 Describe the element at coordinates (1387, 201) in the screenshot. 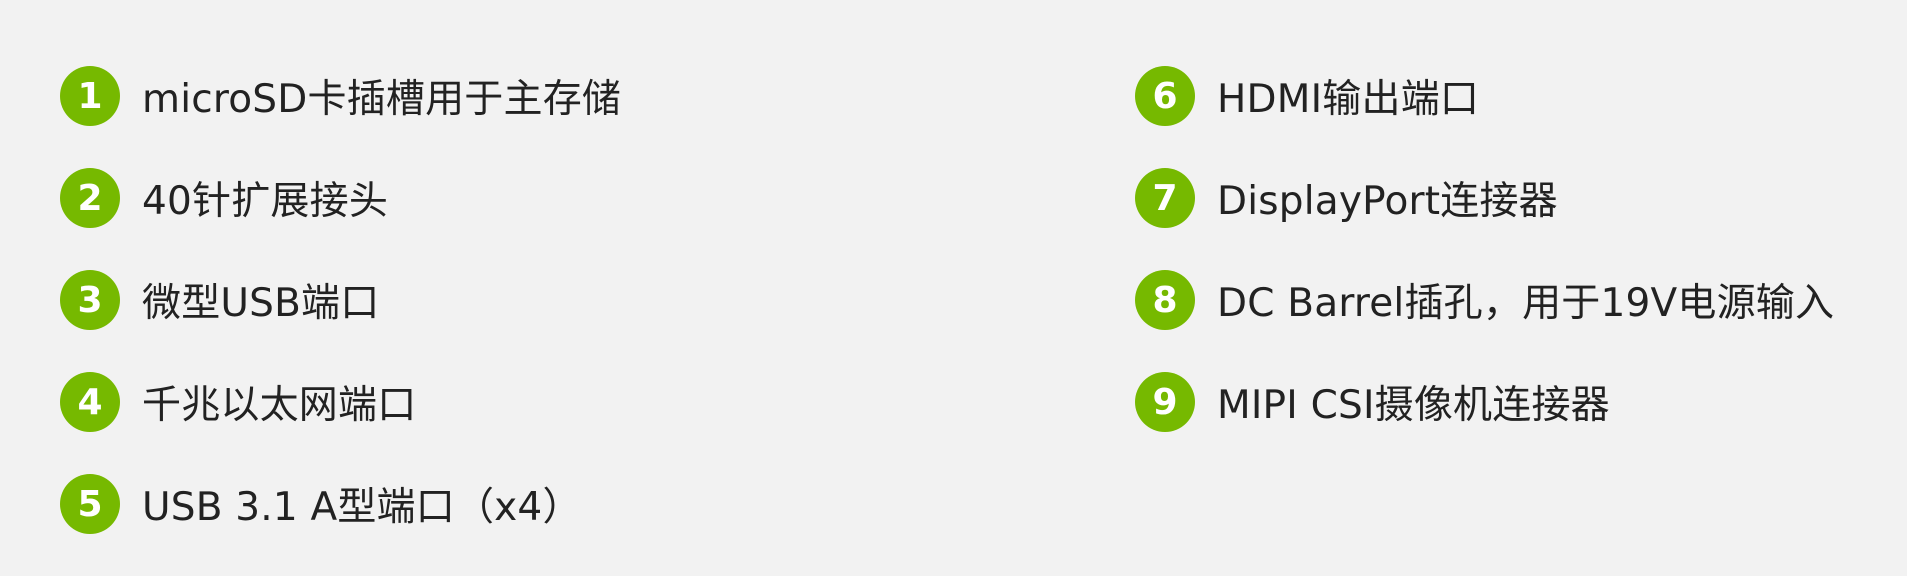

I see `legend-item-label: DisplayPort连接器` at that location.